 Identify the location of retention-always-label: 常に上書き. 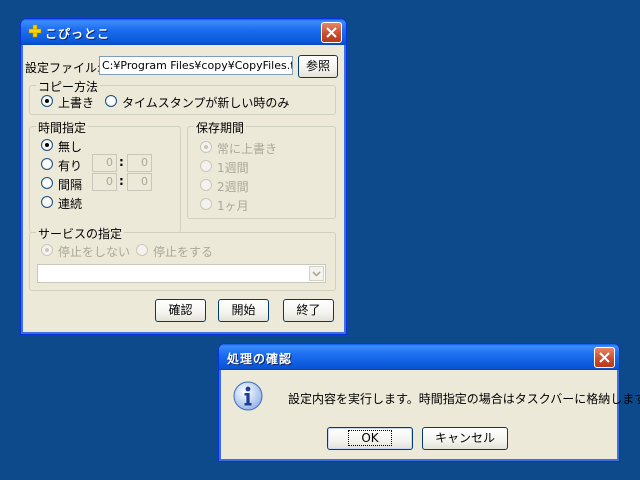
(247, 149).